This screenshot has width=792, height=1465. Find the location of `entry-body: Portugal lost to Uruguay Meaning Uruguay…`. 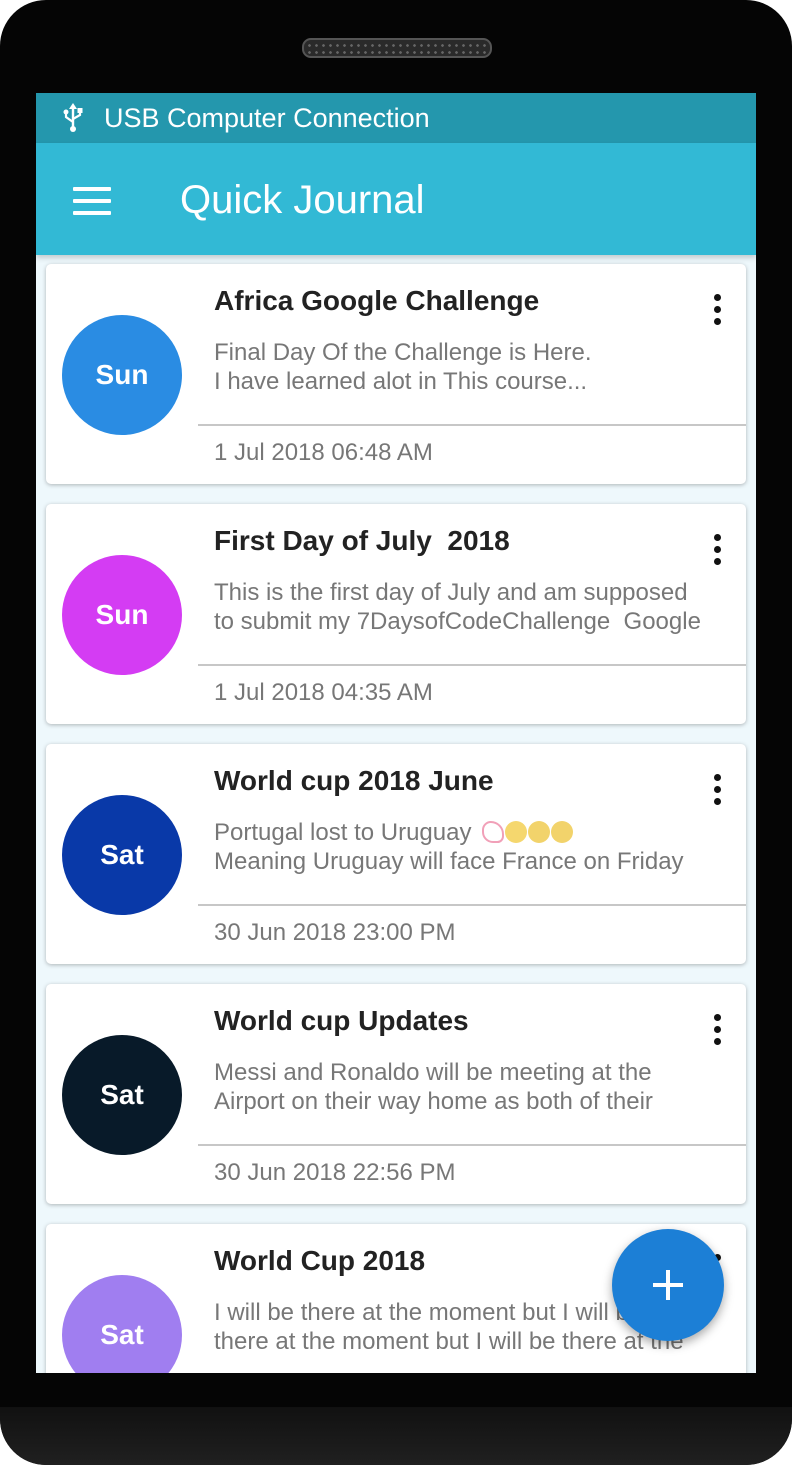

entry-body: Portugal lost to Uruguay Meaning Uruguay… is located at coordinates (470, 847).